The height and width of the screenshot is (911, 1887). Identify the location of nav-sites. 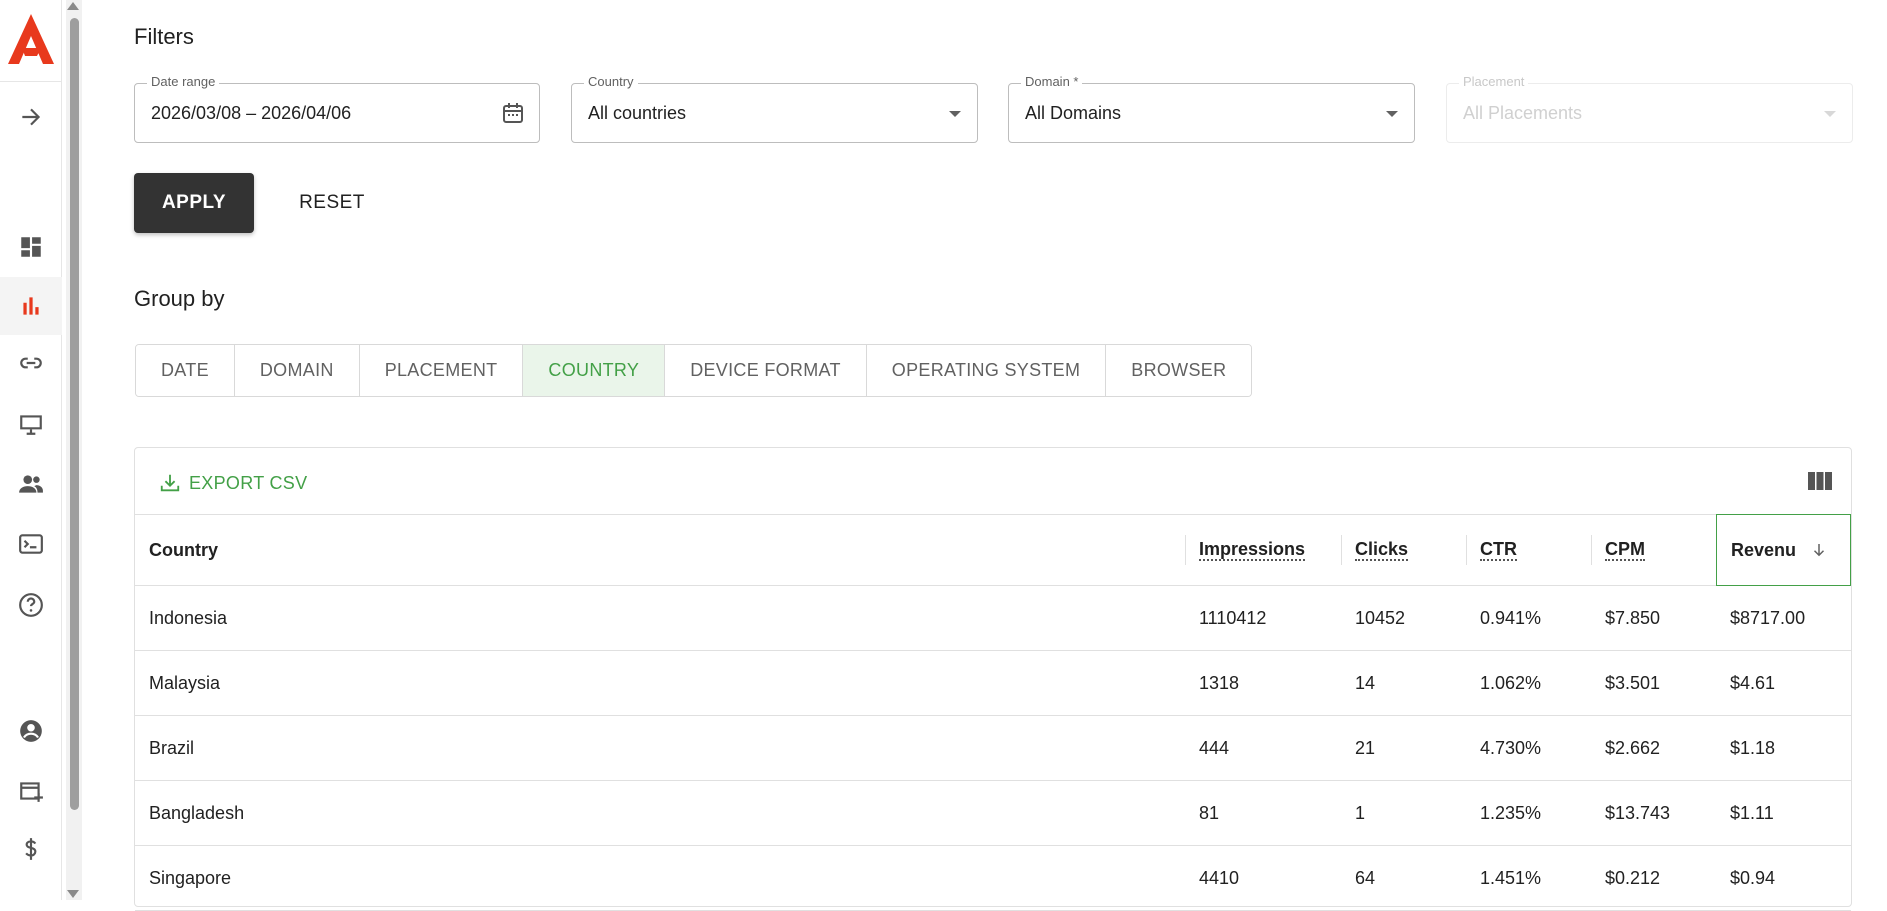
(31, 424).